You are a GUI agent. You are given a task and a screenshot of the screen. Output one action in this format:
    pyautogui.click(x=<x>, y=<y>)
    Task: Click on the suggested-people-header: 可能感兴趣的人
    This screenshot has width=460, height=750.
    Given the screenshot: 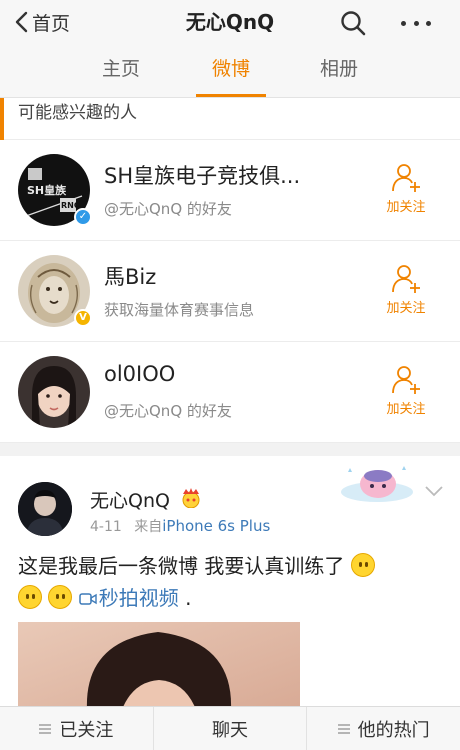 What is the action you would take?
    pyautogui.click(x=230, y=119)
    